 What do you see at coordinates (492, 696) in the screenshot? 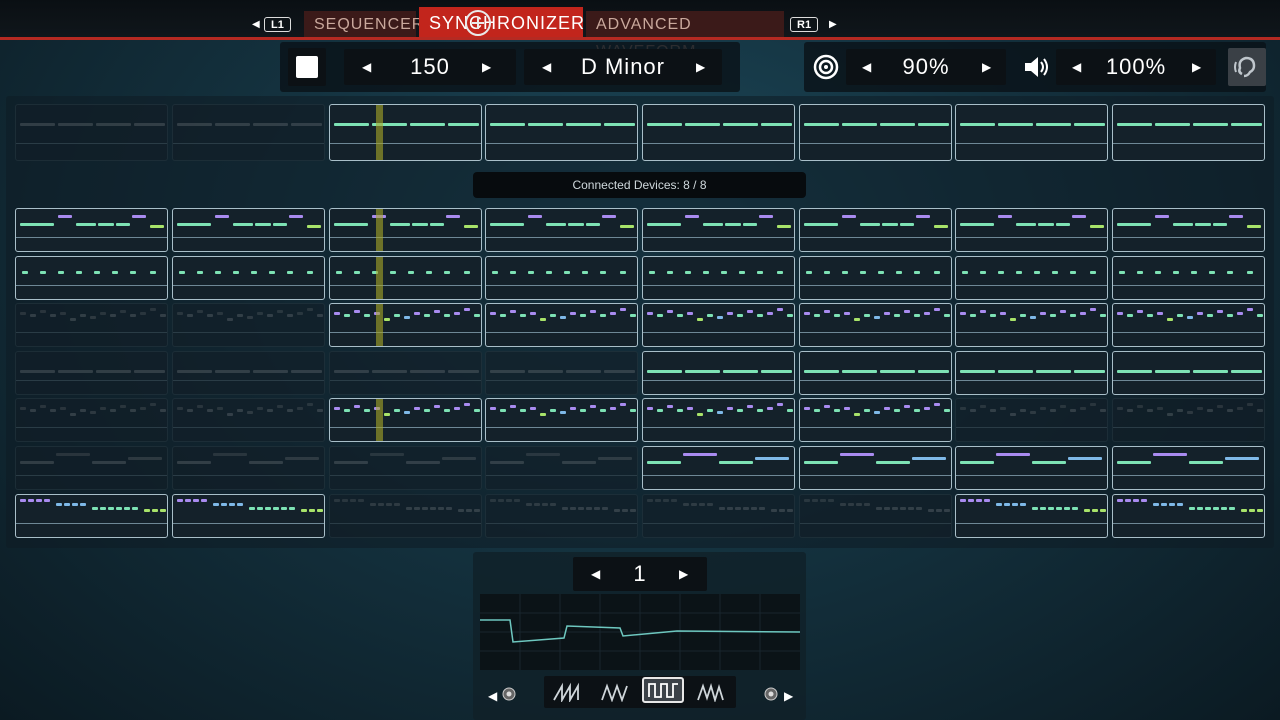
I see `shape-previous-icon: ◀` at bounding box center [492, 696].